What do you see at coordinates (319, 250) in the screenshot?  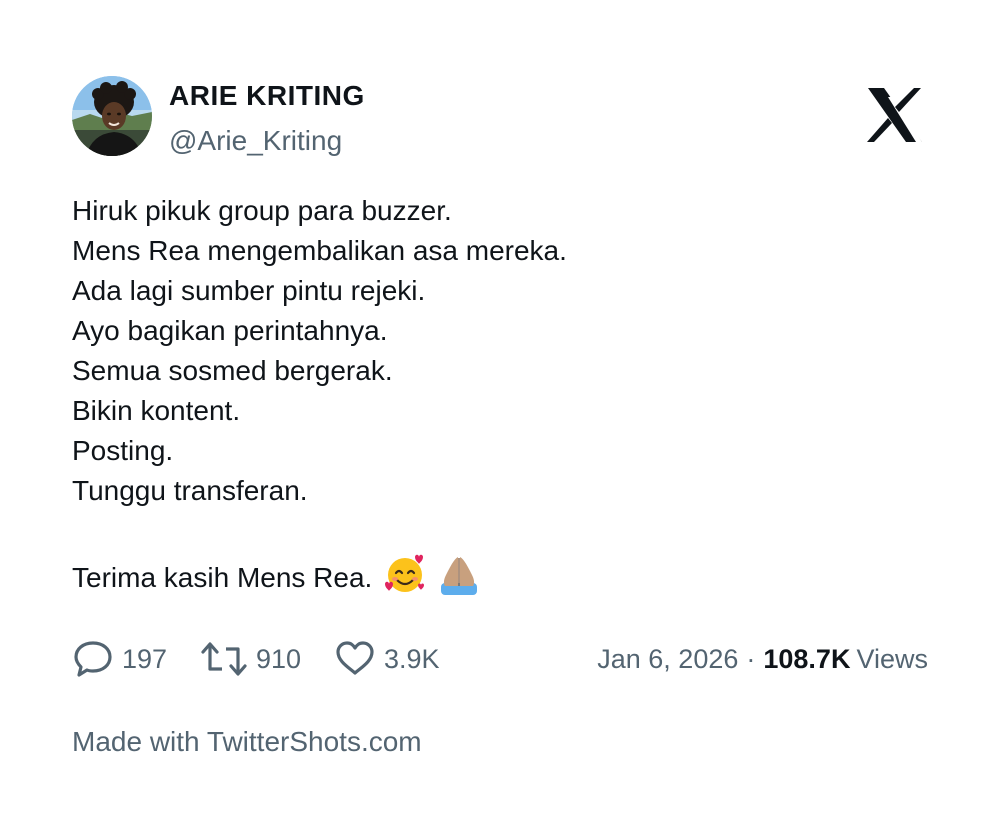 I see `tweet-line: Mens Rea mengembalikan asa mereka.` at bounding box center [319, 250].